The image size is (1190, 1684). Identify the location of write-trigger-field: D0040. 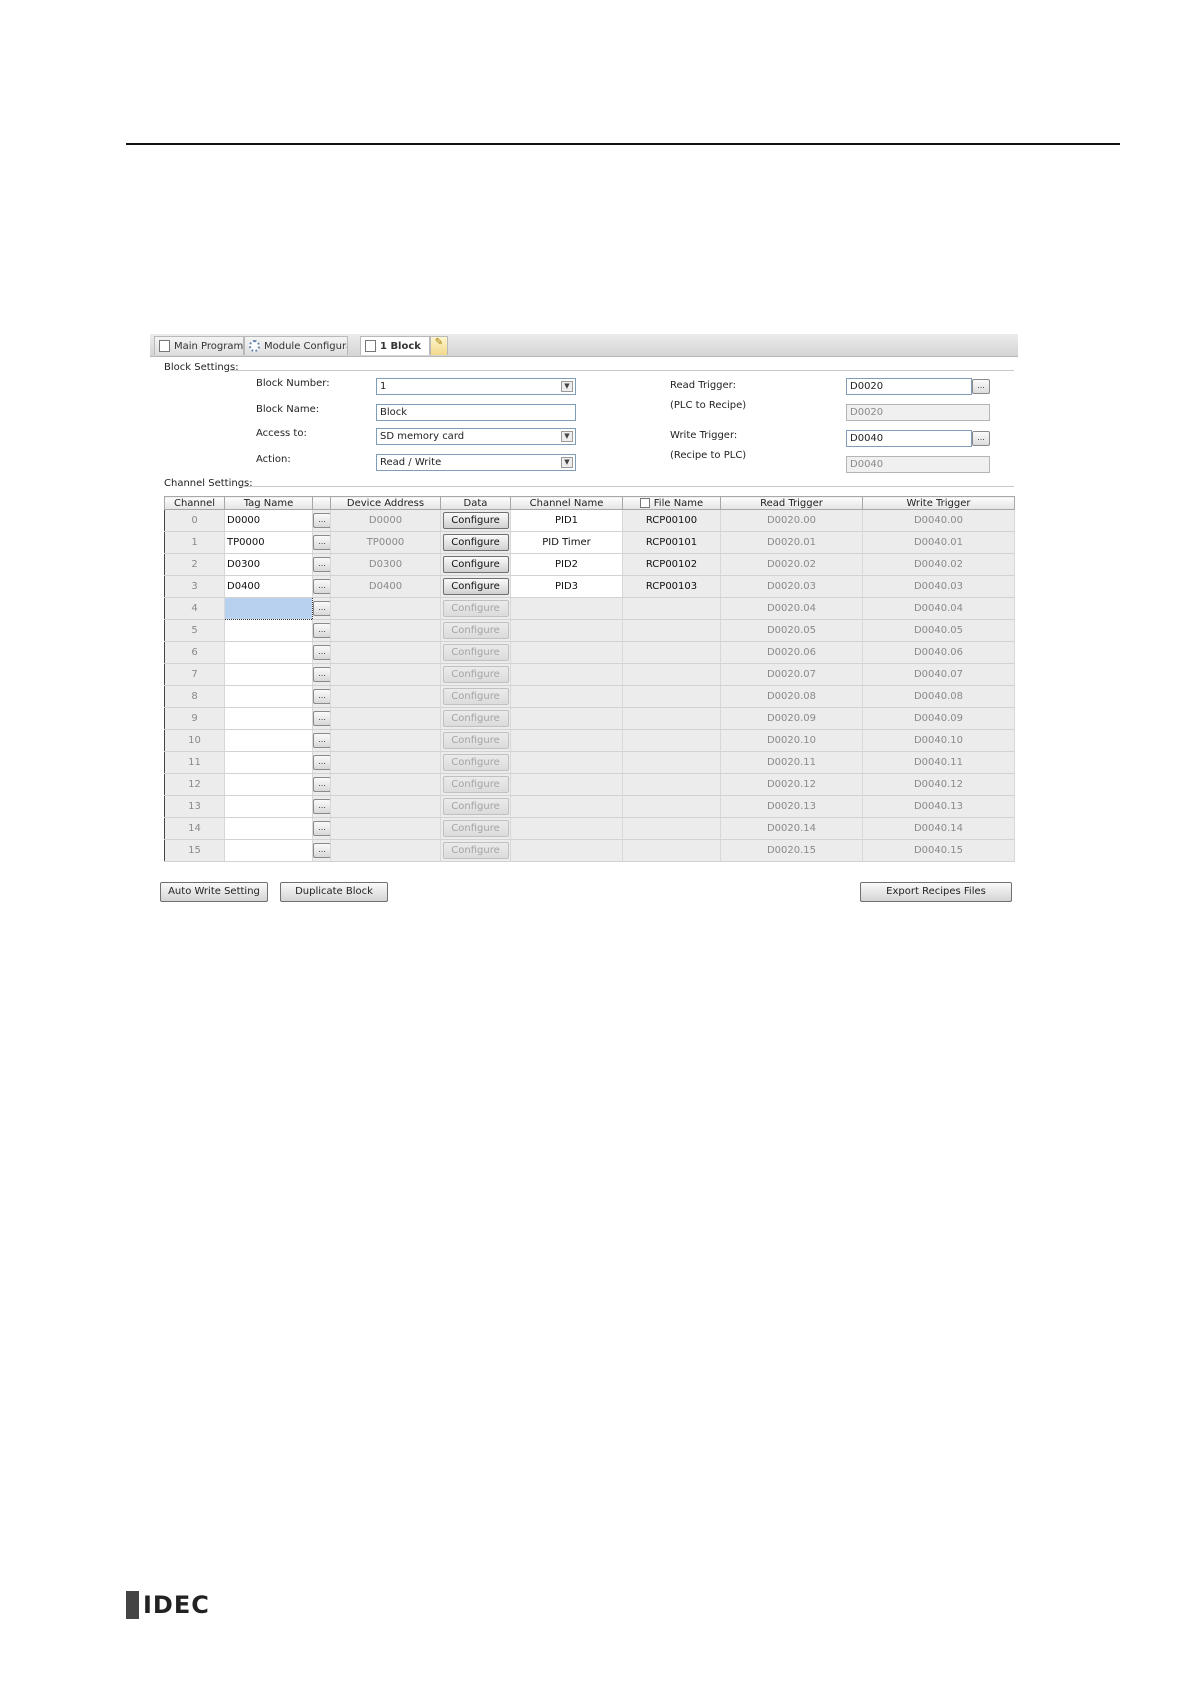
(909, 438).